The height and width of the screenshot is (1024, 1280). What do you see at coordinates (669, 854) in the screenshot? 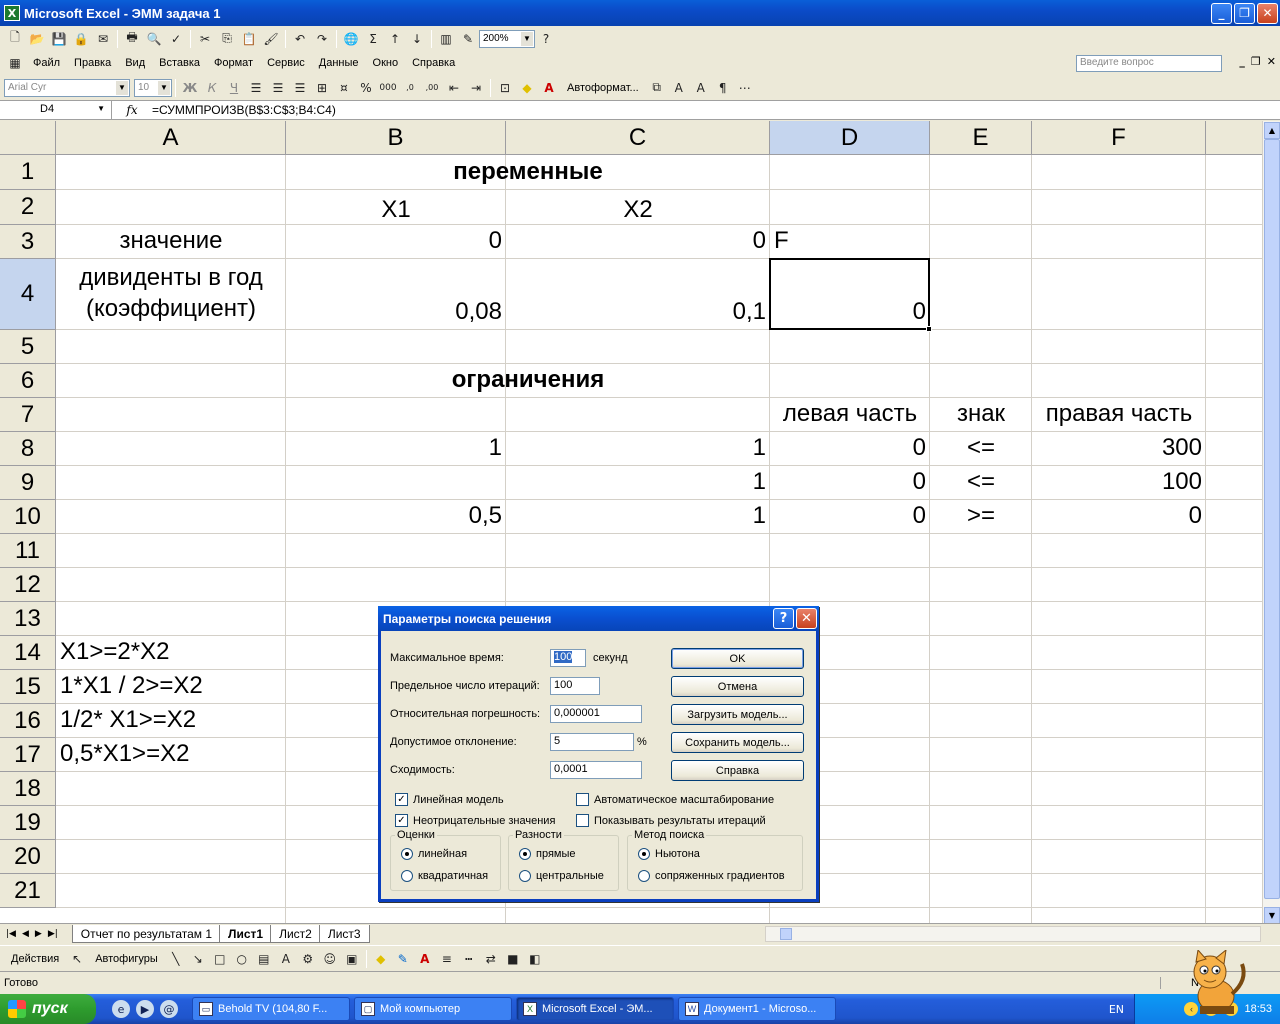
I see `search-newton-radio: Ньютона` at bounding box center [669, 854].